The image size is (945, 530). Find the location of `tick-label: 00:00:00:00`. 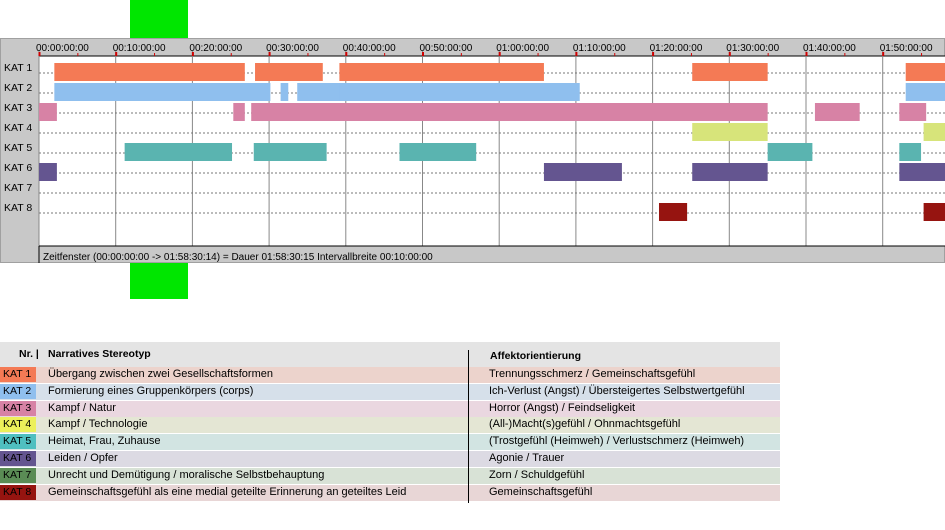

tick-label: 00:00:00:00 is located at coordinates (62, 48).